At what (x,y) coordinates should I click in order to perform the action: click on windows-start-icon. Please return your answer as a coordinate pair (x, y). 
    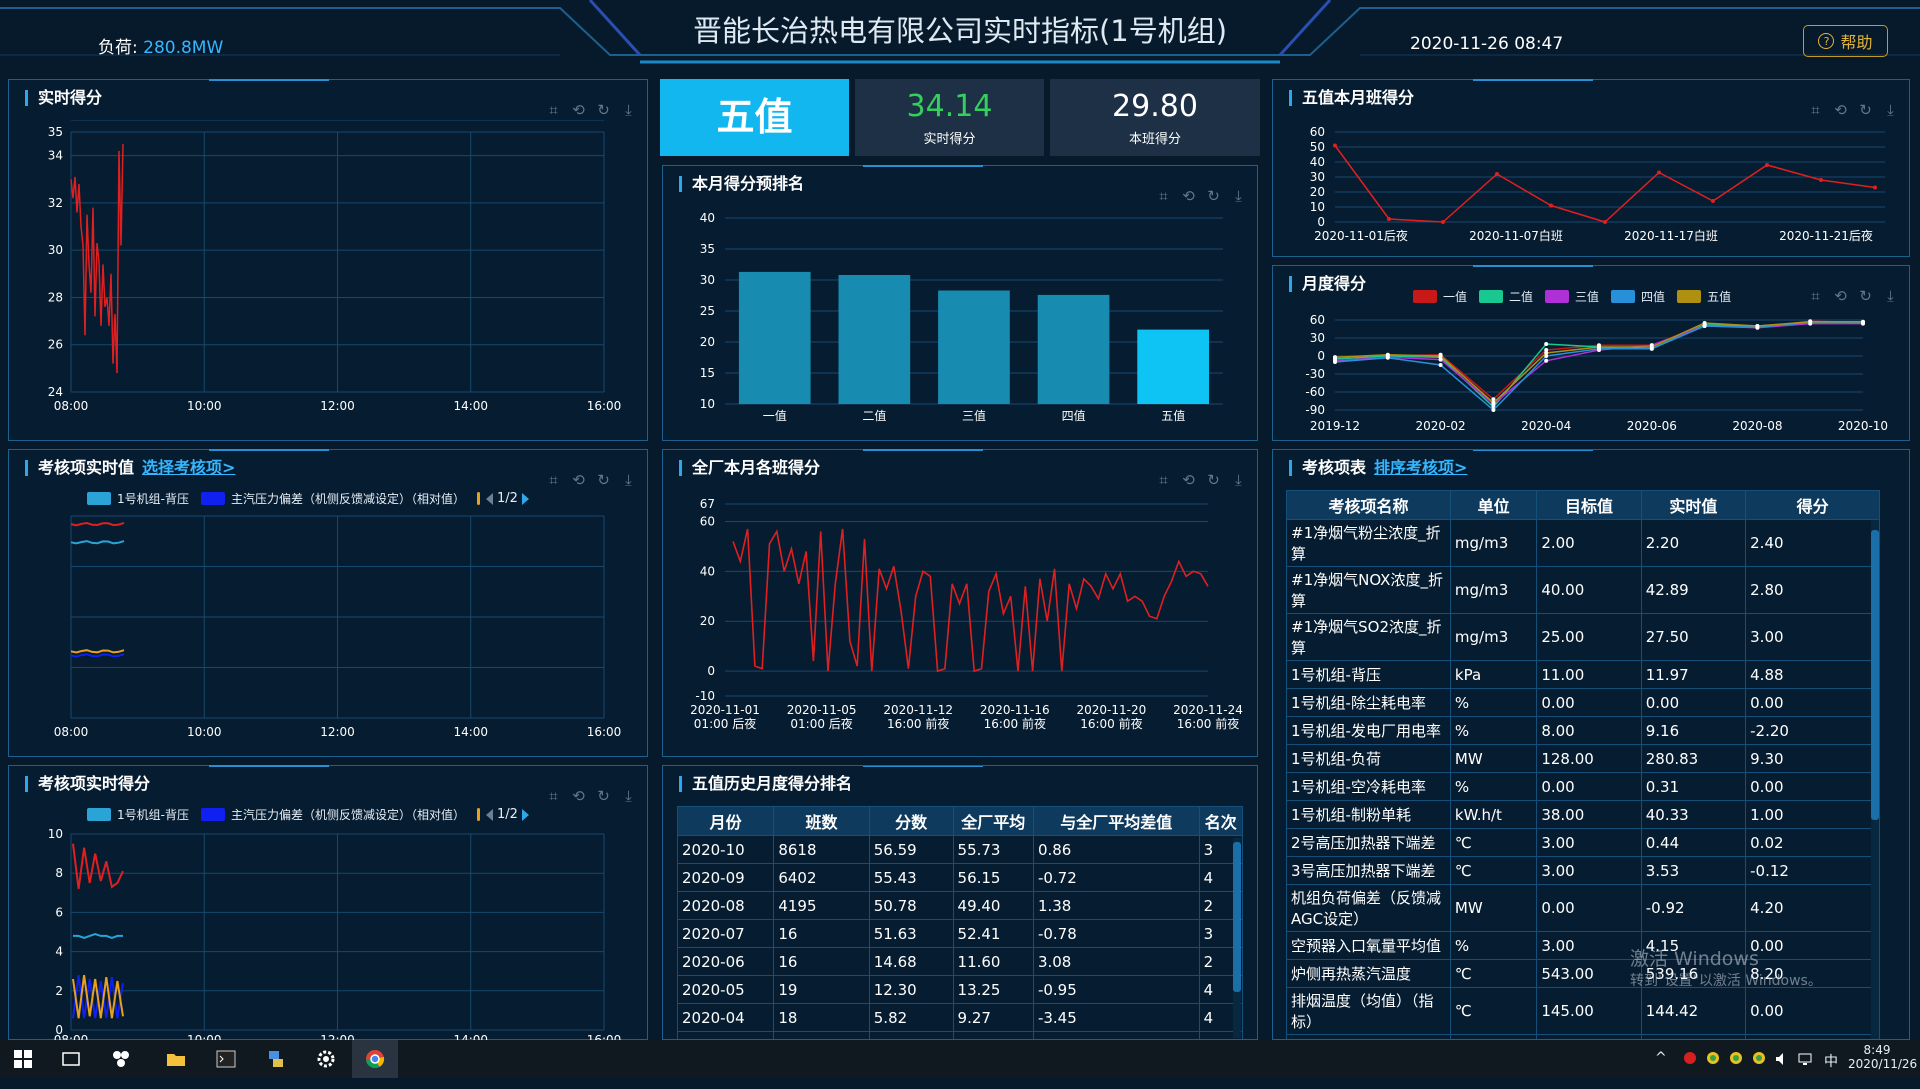
    Looking at the image, I should click on (23, 1059).